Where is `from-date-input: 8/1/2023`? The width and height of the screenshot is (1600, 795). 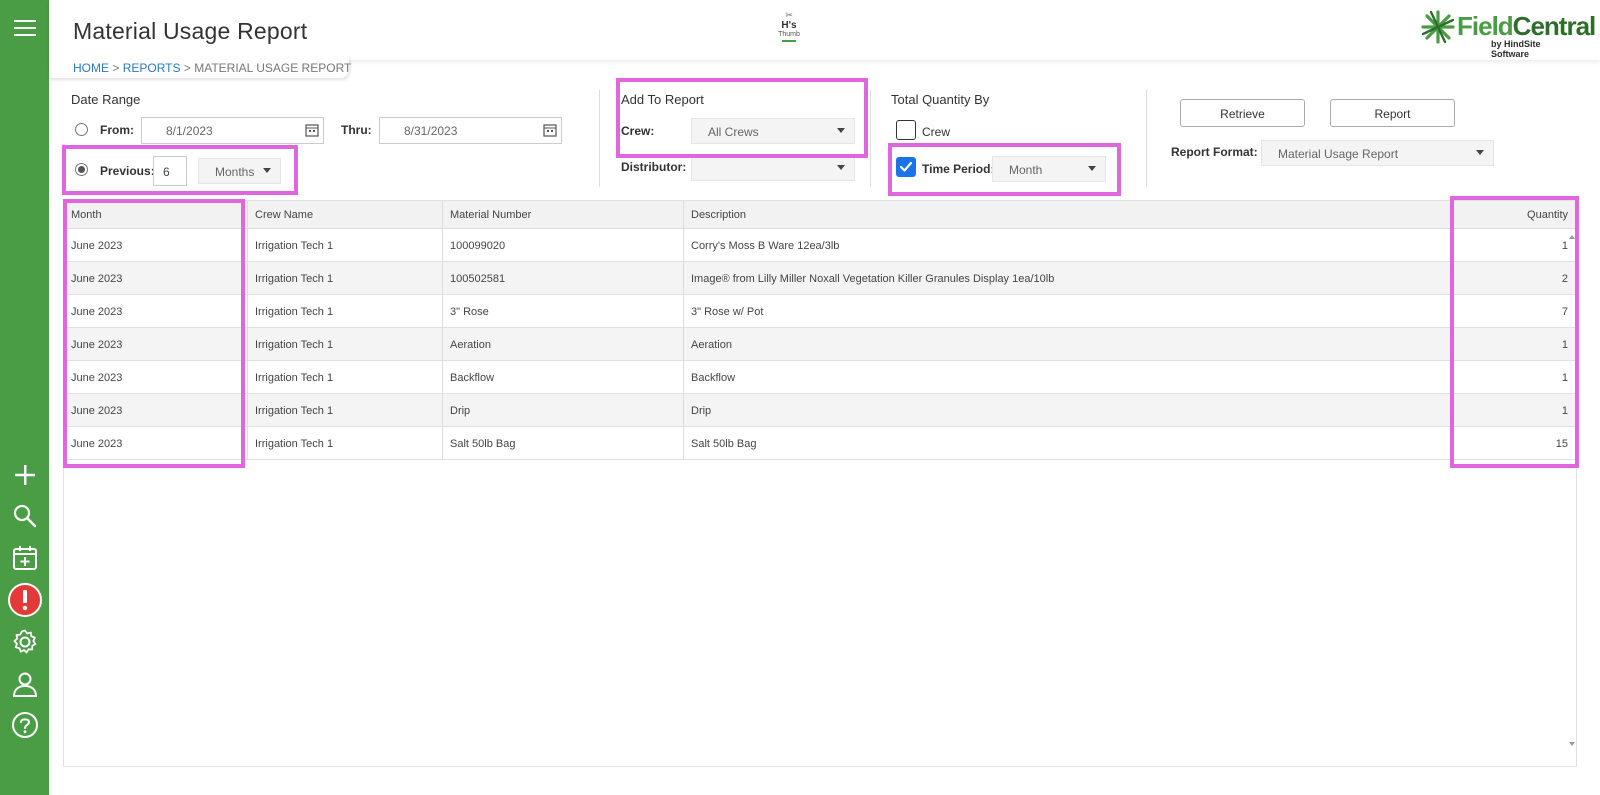
from-date-input: 8/1/2023 is located at coordinates (232, 130).